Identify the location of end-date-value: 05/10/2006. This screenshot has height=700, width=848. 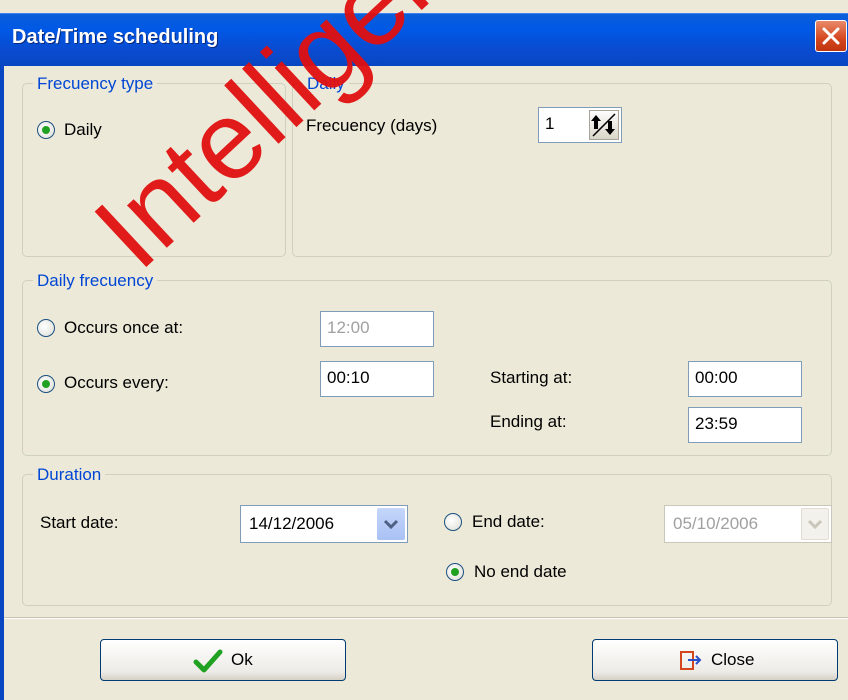
(716, 523).